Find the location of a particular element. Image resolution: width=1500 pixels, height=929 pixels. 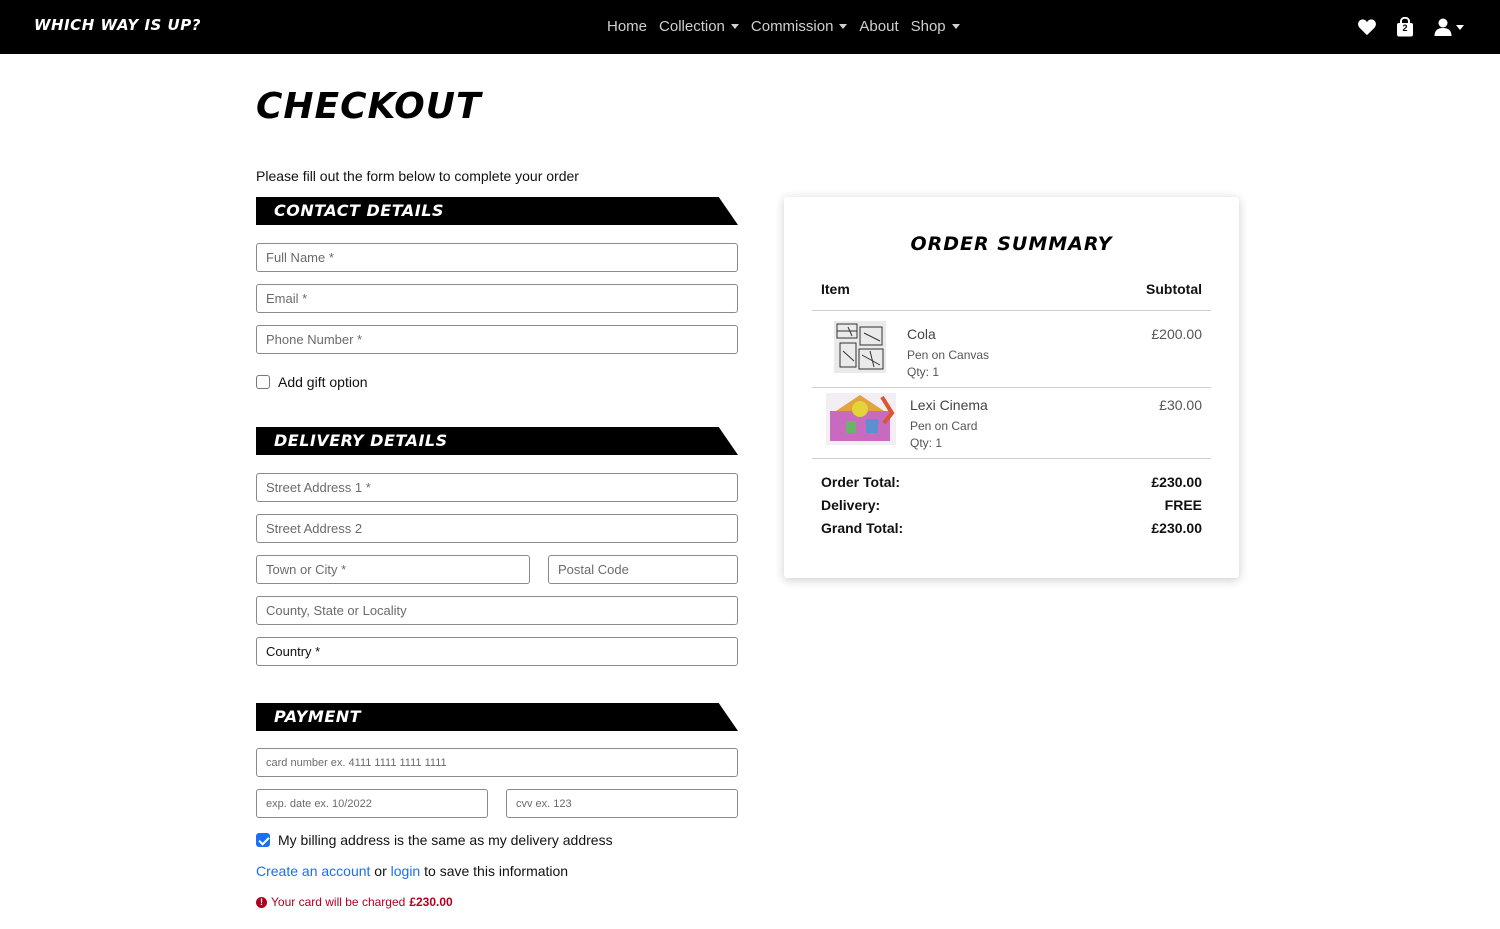

subtotal-column-header: Subtotal is located at coordinates (1174, 289).